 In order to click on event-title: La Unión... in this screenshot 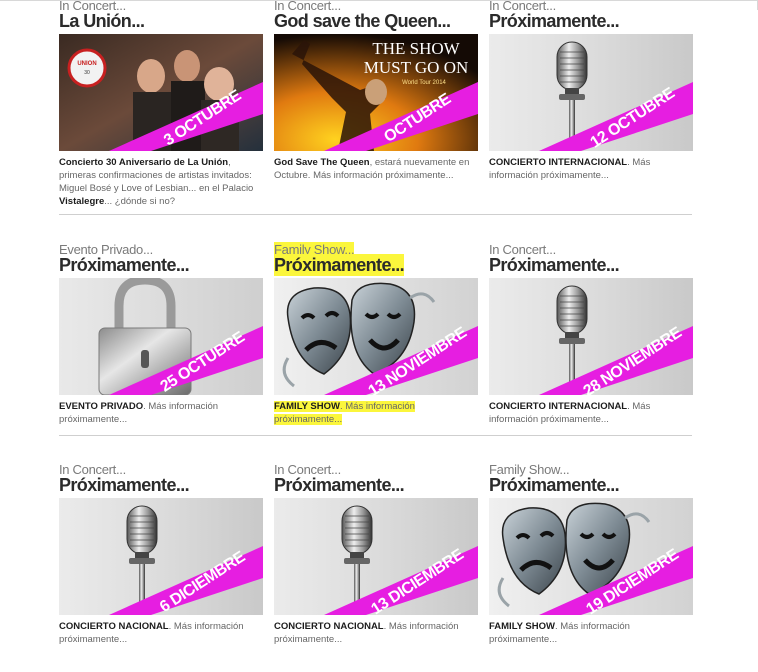, I will do `click(102, 21)`.